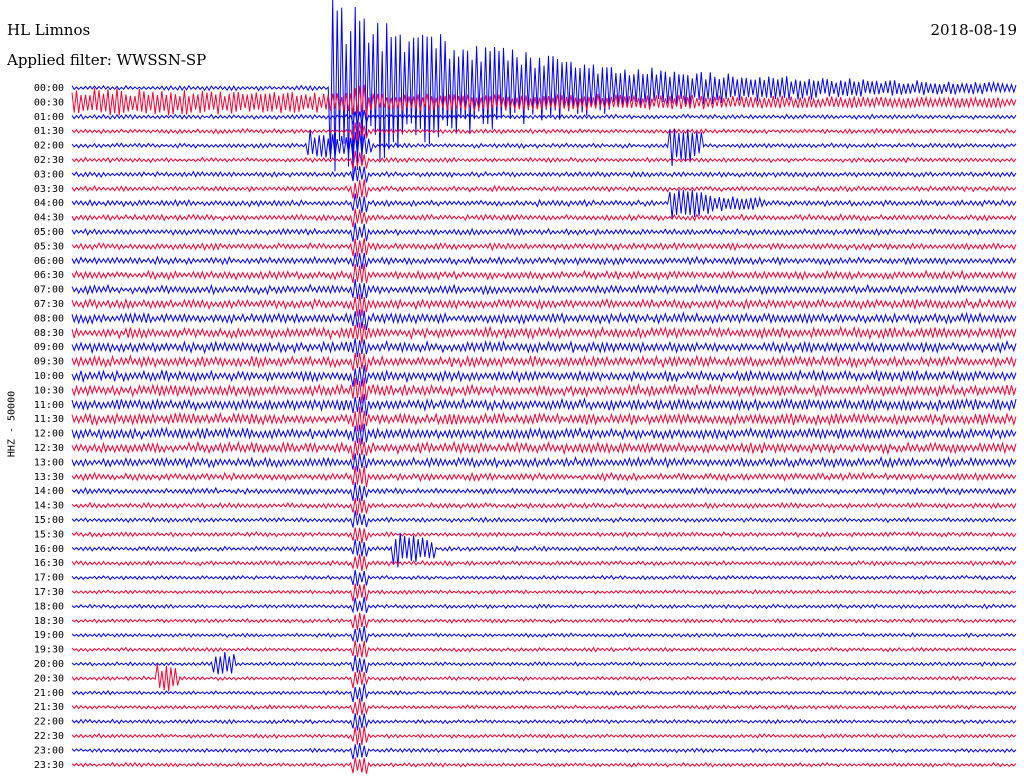  Describe the element at coordinates (49, 362) in the screenshot. I see `row-time-label: 09:30` at that location.